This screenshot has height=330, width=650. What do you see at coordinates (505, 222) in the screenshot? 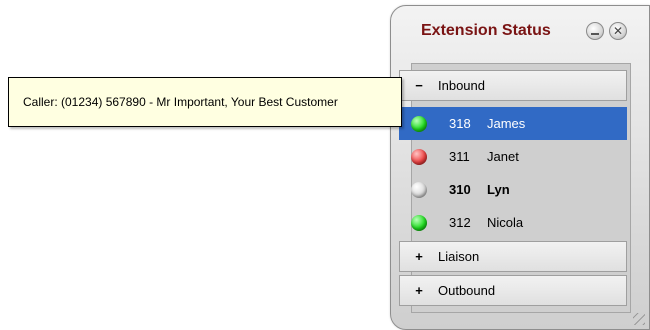
I see `extension-name: Nicola` at bounding box center [505, 222].